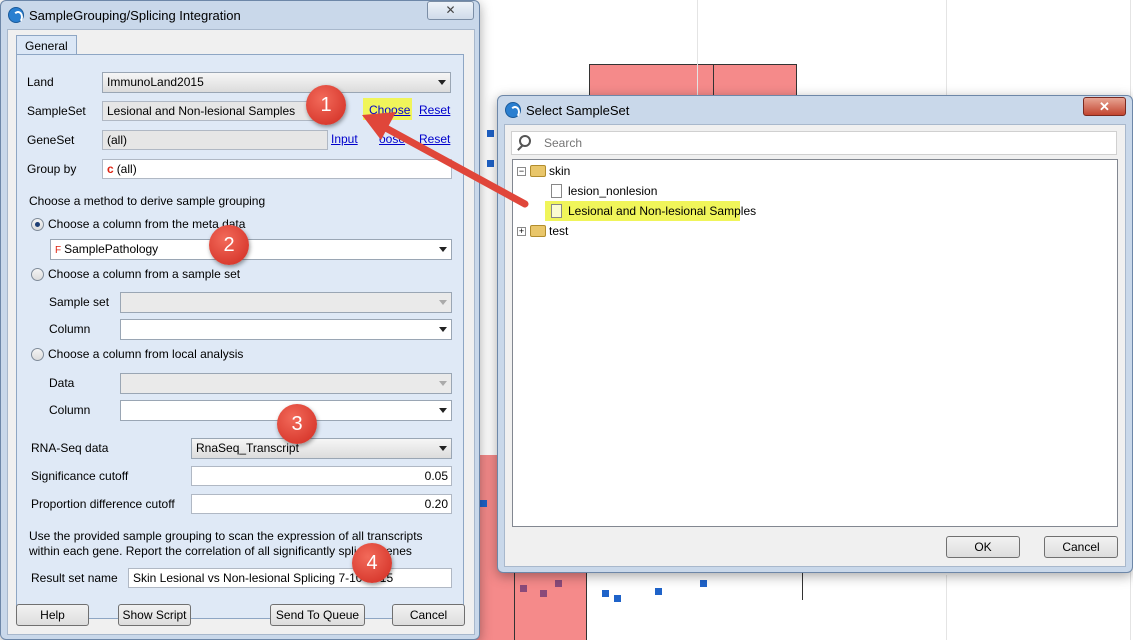 This screenshot has height=640, width=1133. What do you see at coordinates (154, 615) in the screenshot?
I see `show-script-button: Show Script` at bounding box center [154, 615].